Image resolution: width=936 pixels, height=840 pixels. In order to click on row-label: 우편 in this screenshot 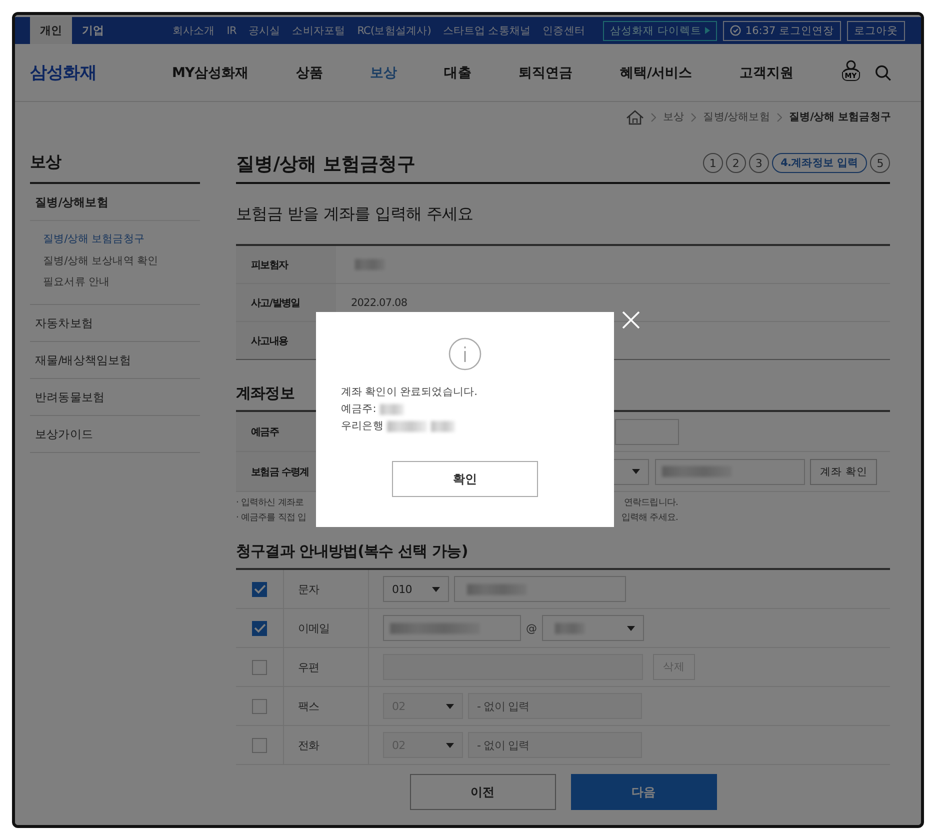, I will do `click(326, 667)`.